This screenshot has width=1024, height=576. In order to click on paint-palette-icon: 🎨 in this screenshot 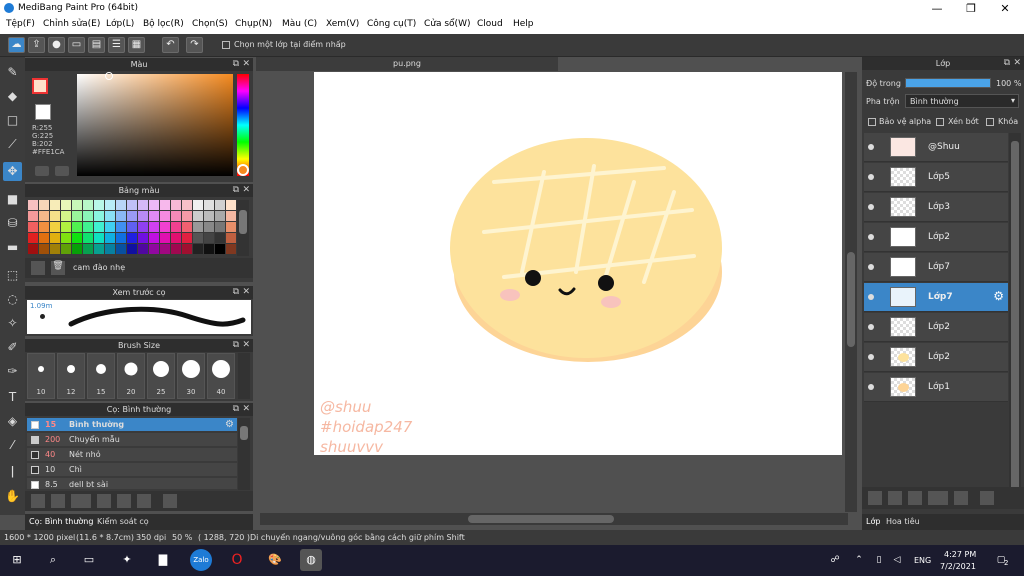, I will do `click(275, 560)`.